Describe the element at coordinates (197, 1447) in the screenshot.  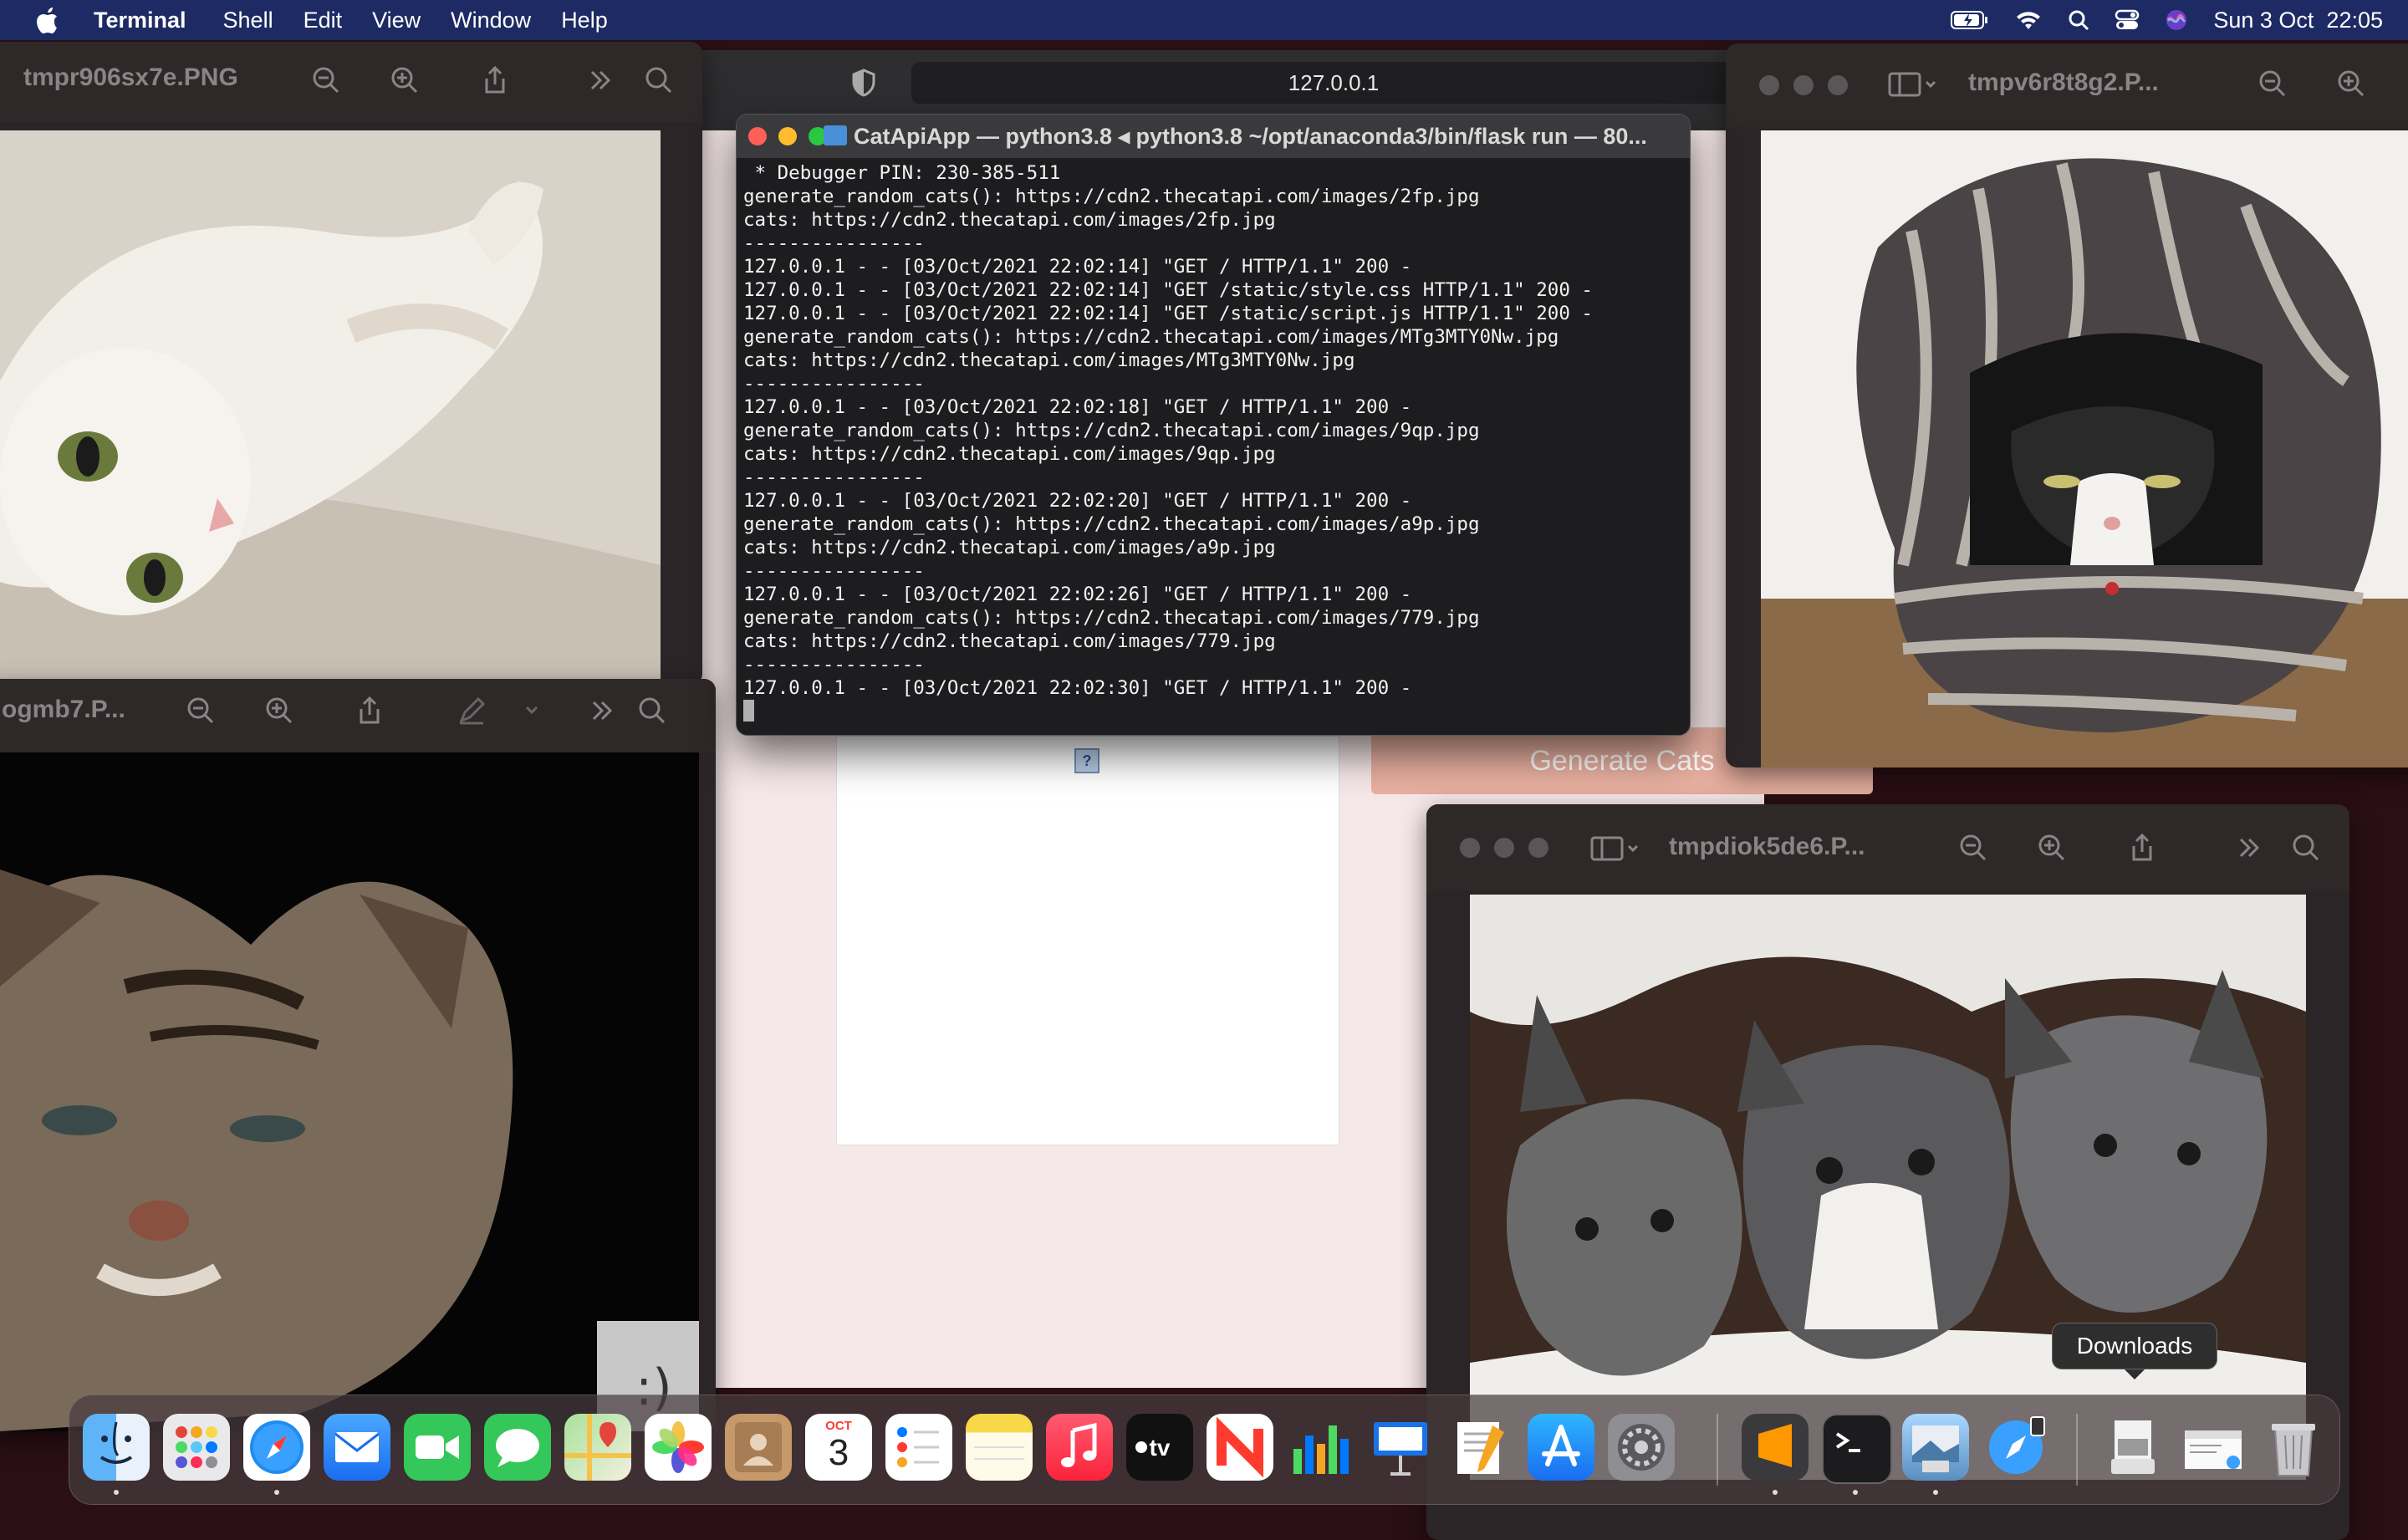
I see `launchpad-icon` at that location.